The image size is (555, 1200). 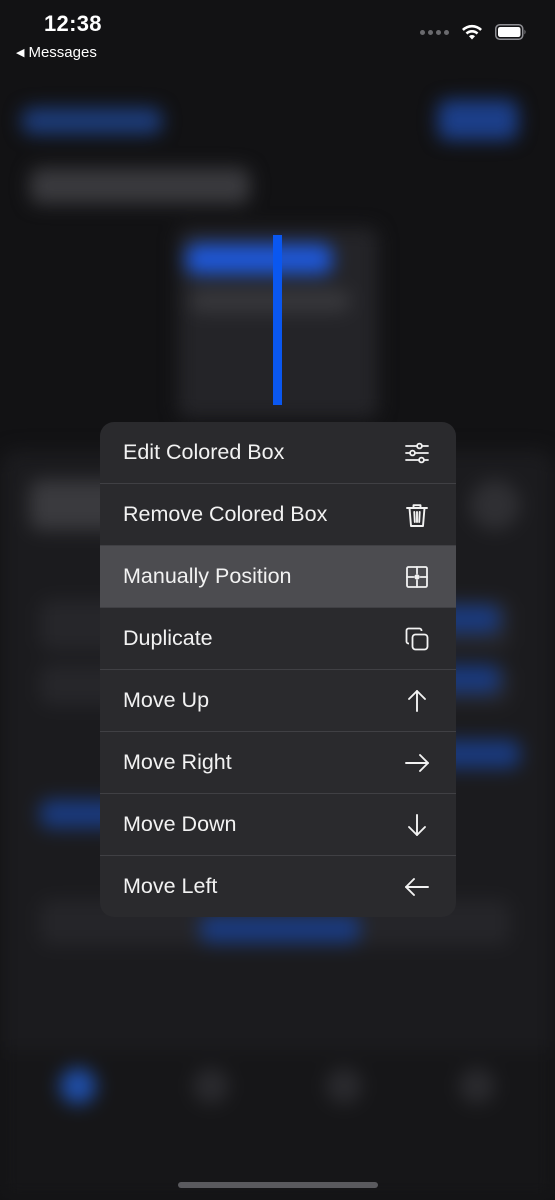 I want to click on menu-item-label: Move Left, so click(x=170, y=886).